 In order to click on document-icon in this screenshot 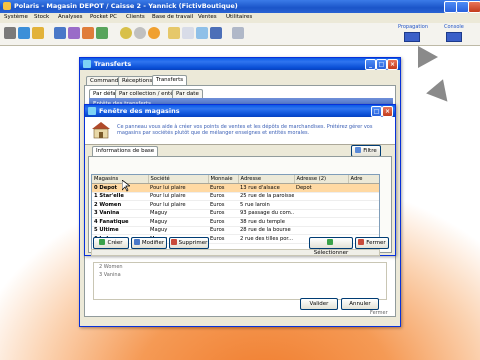, I will do `click(188, 33)`.